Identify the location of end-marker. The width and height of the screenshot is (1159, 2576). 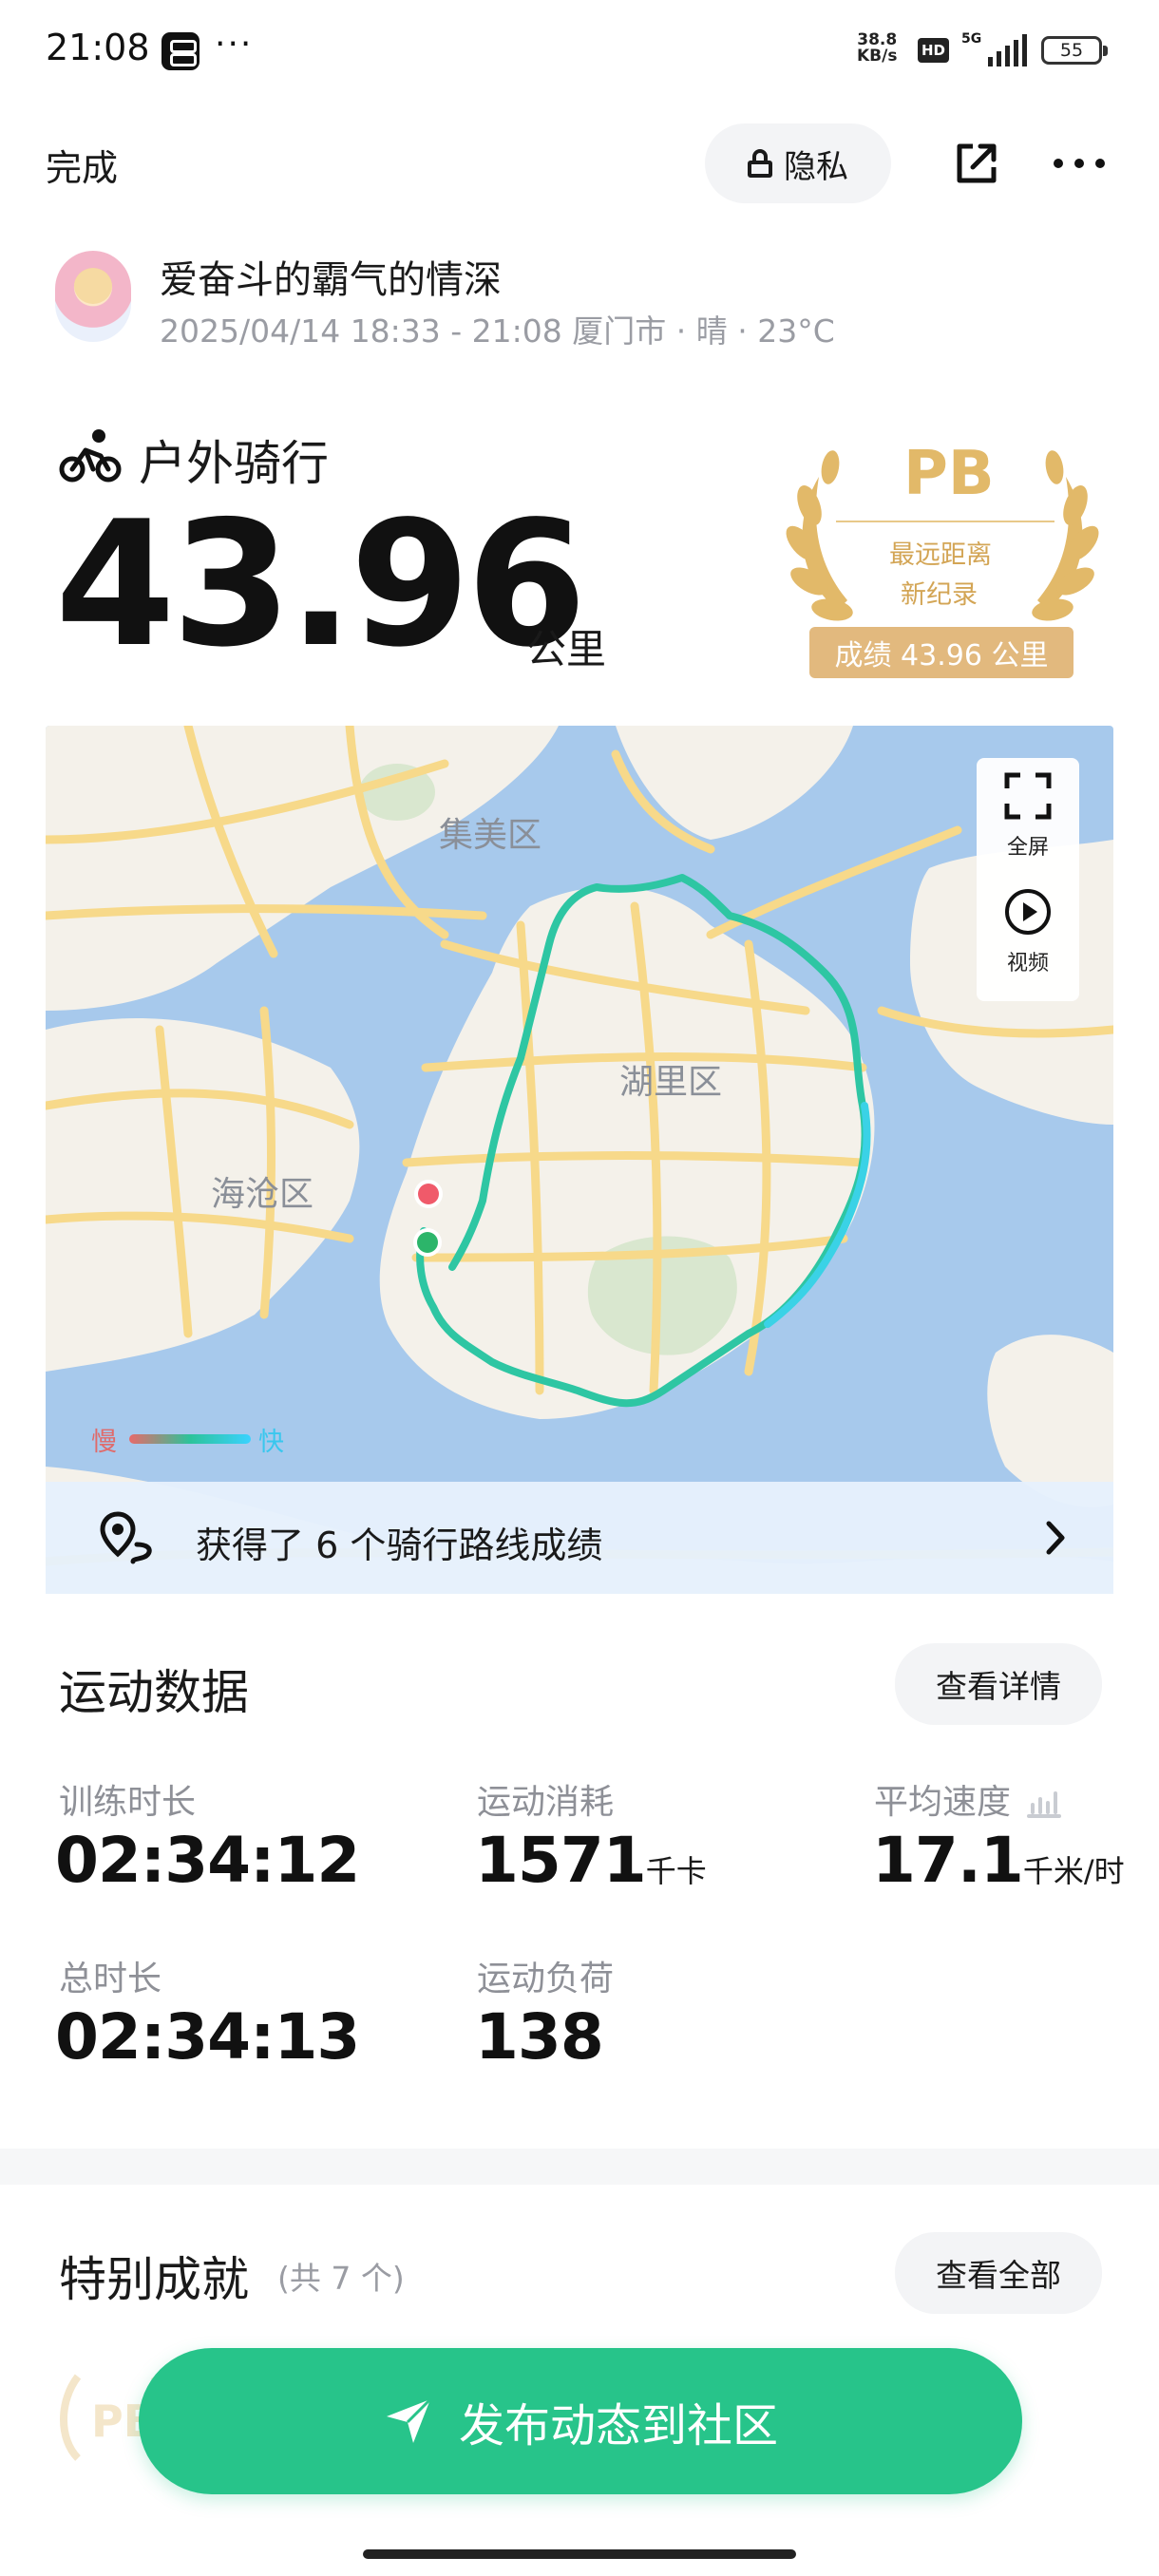
(428, 1194).